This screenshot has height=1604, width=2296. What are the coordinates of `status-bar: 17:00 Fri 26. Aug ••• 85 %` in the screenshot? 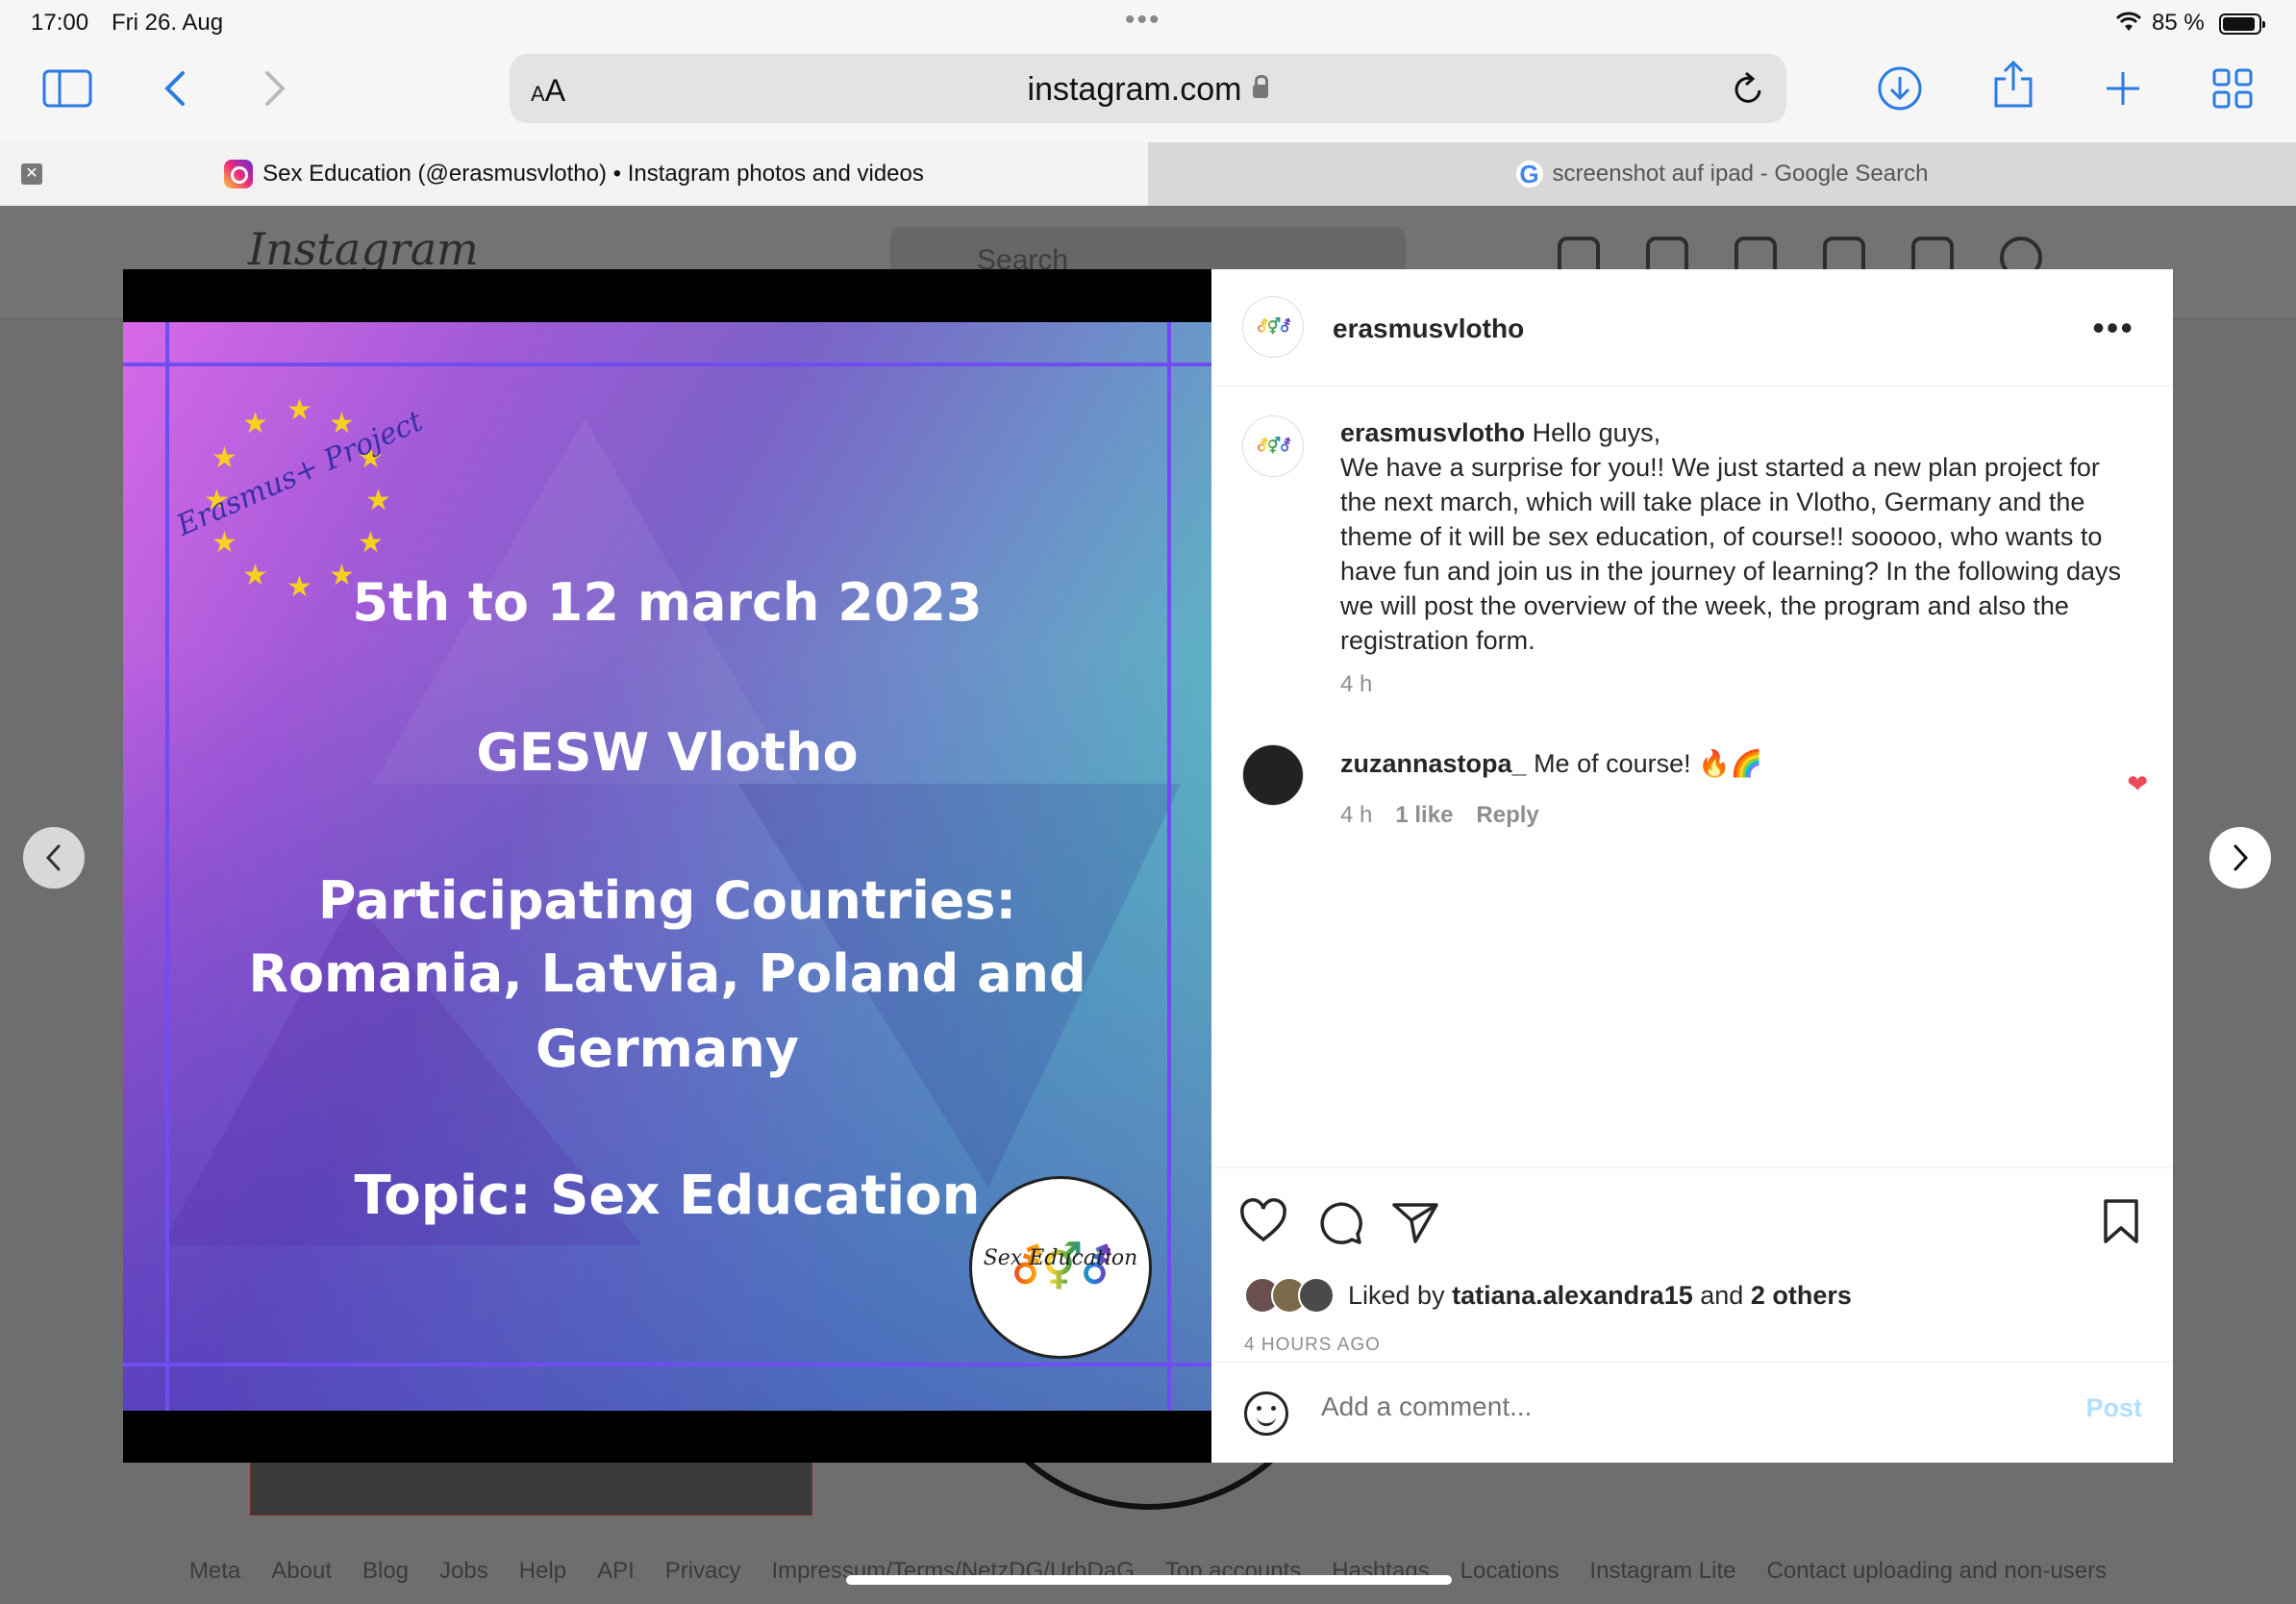 It's located at (1148, 23).